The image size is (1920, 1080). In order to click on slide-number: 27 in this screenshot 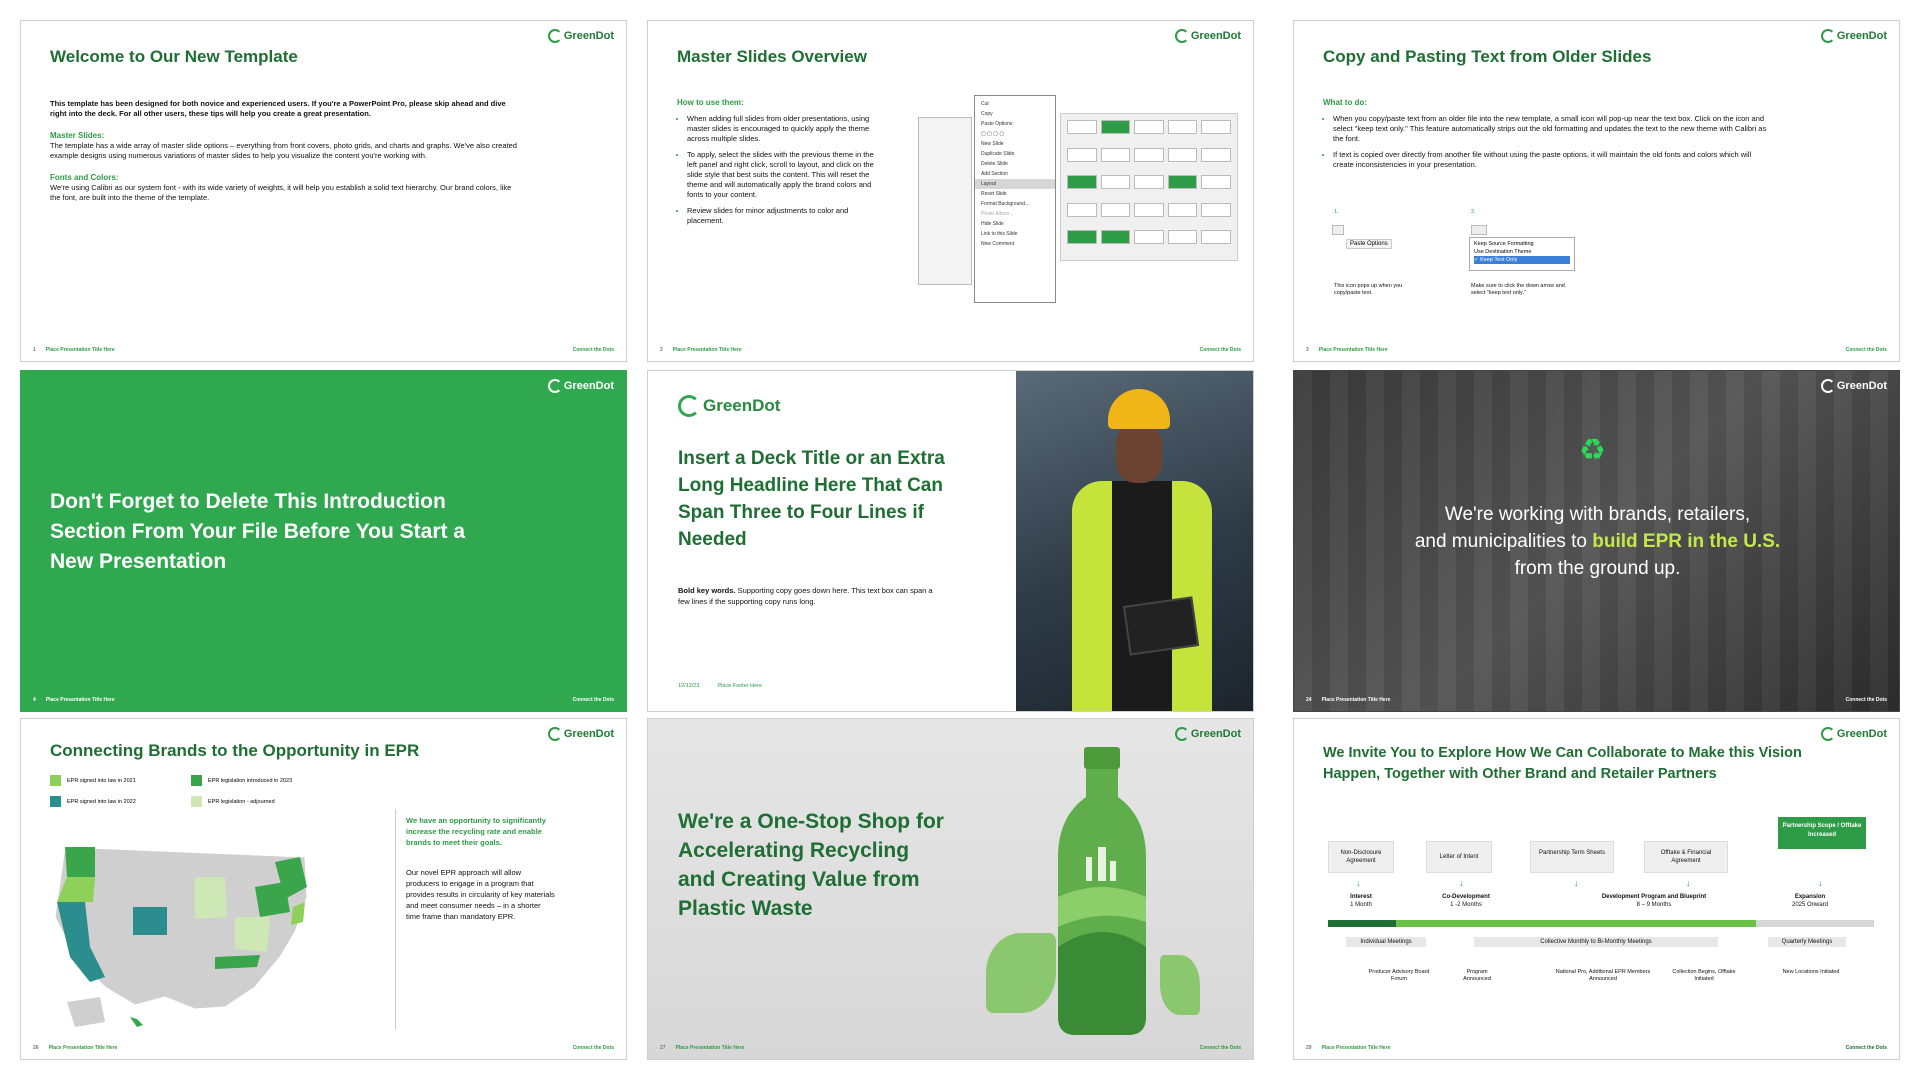, I will do `click(663, 1048)`.